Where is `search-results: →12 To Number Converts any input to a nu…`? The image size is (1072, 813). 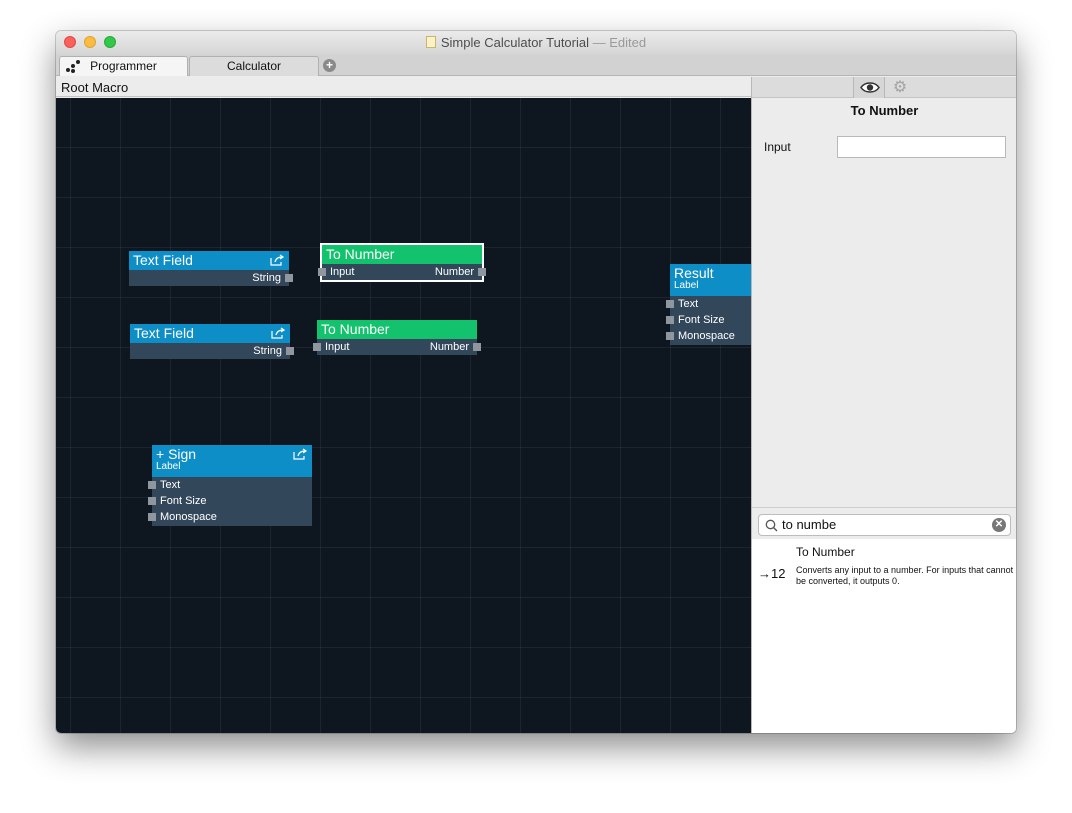
search-results: →12 To Number Converts any input to a nu… is located at coordinates (884, 636).